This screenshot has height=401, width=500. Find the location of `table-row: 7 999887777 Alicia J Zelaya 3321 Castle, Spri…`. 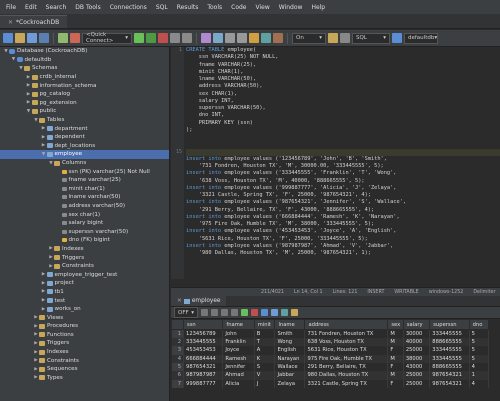

table-row: 7 999887777 Alicia J Zelaya 3321 Castle, Spri… is located at coordinates (330, 383).